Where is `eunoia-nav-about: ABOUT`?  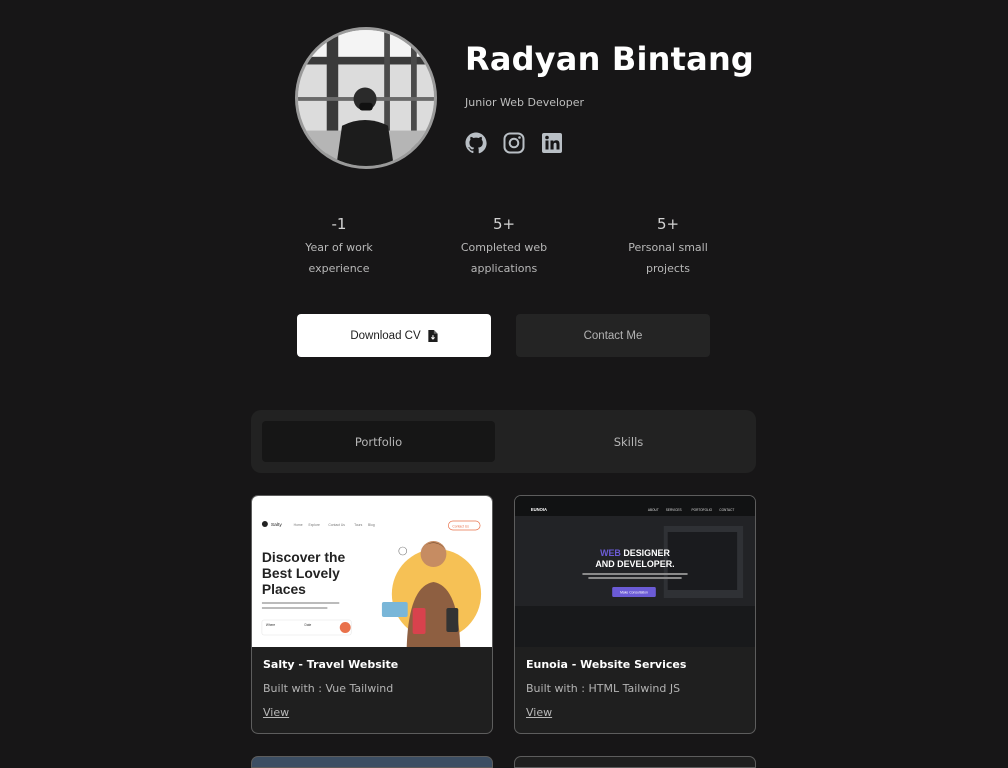
eunoia-nav-about: ABOUT is located at coordinates (653, 510).